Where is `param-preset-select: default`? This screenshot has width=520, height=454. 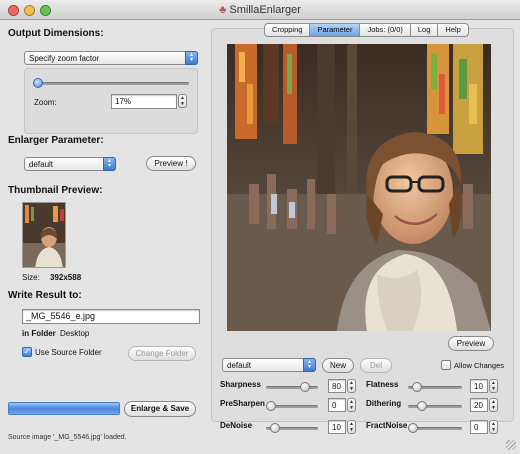 param-preset-select: default is located at coordinates (269, 365).